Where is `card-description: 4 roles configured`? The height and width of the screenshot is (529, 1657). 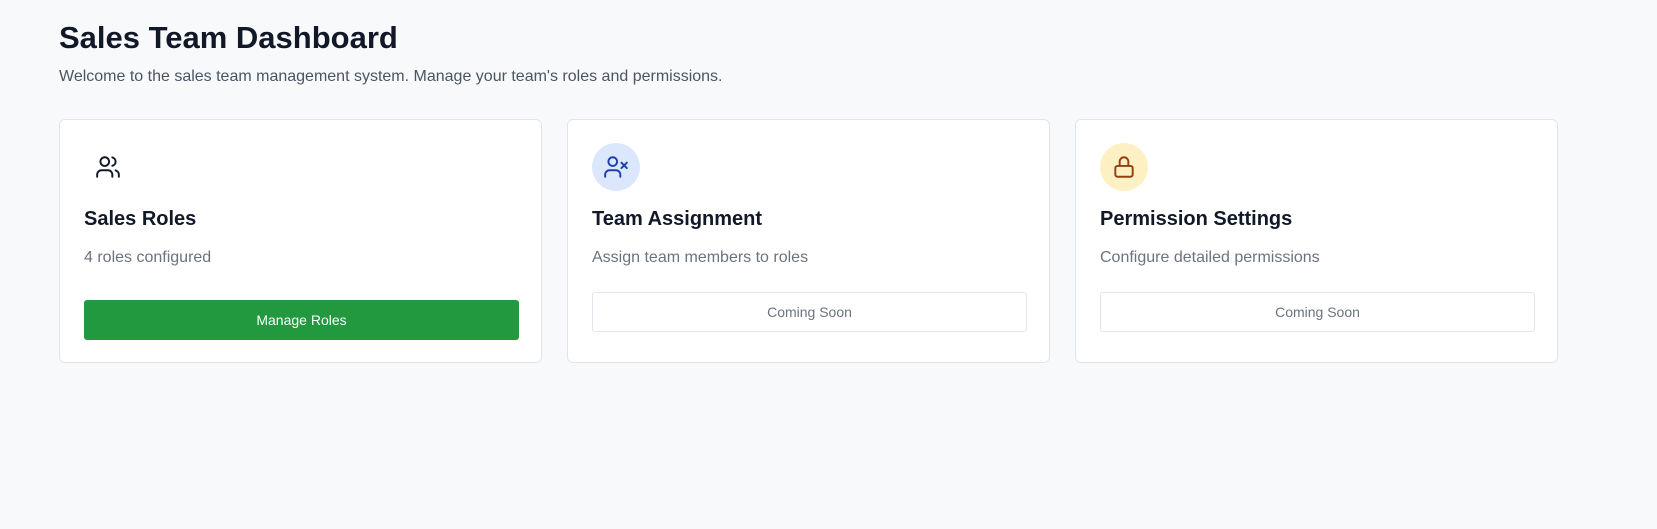
card-description: 4 roles configured is located at coordinates (148, 257).